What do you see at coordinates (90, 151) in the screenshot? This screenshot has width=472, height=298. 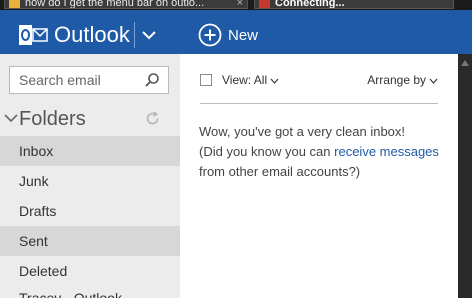 I see `folder-inbox: Inbox` at bounding box center [90, 151].